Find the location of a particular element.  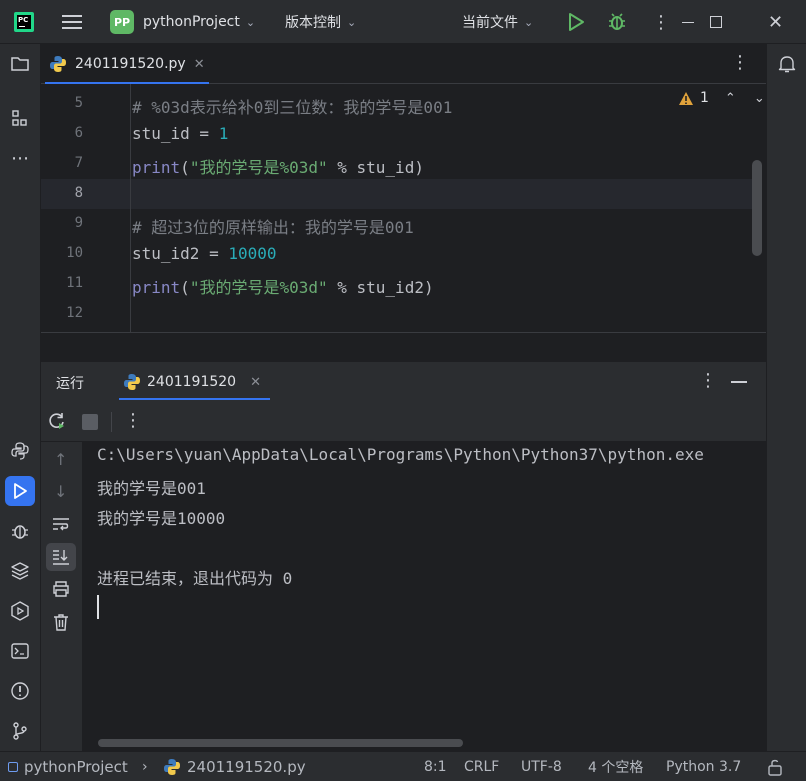

notifications-button is located at coordinates (787, 64).